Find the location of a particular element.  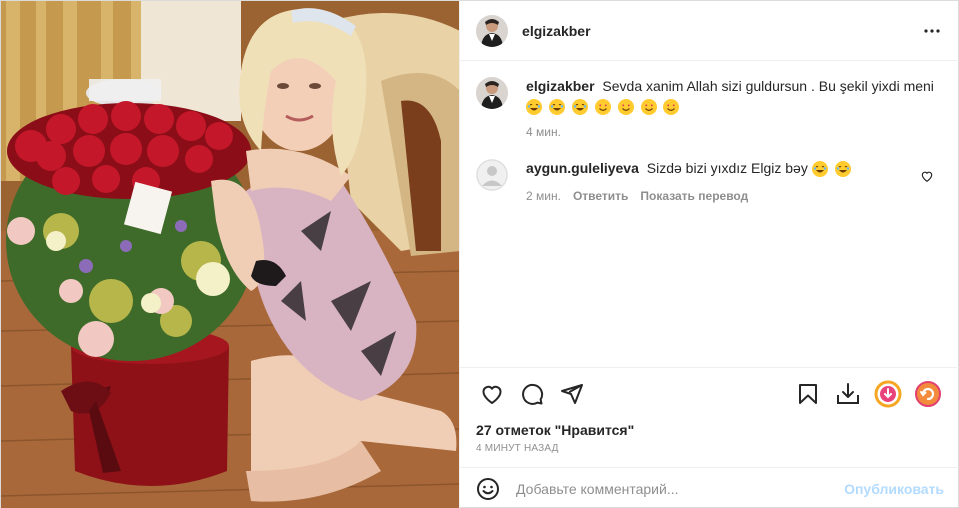

download-extension-button is located at coordinates (888, 394).